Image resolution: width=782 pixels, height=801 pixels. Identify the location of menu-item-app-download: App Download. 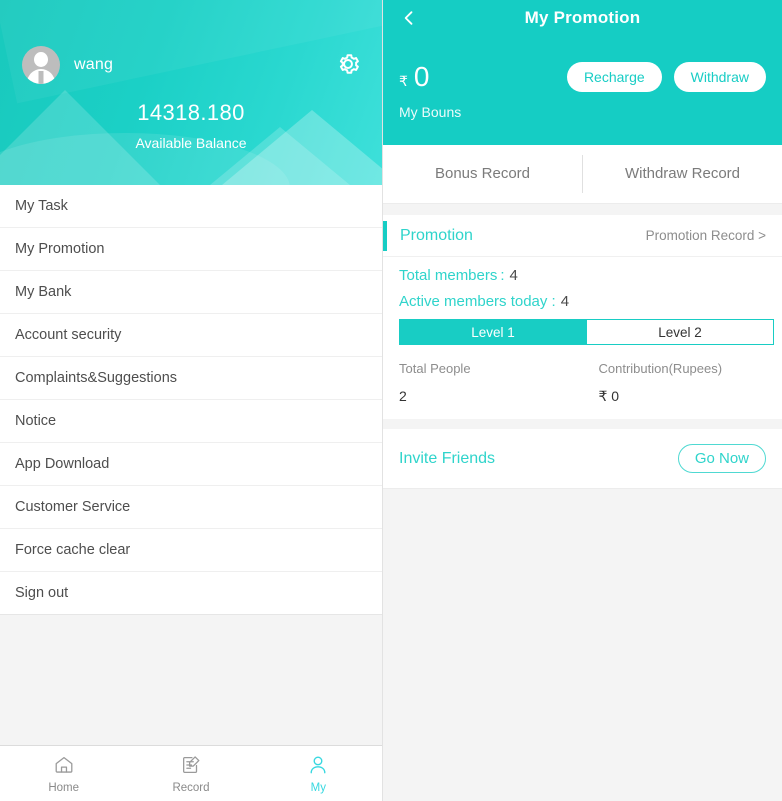
(191, 464).